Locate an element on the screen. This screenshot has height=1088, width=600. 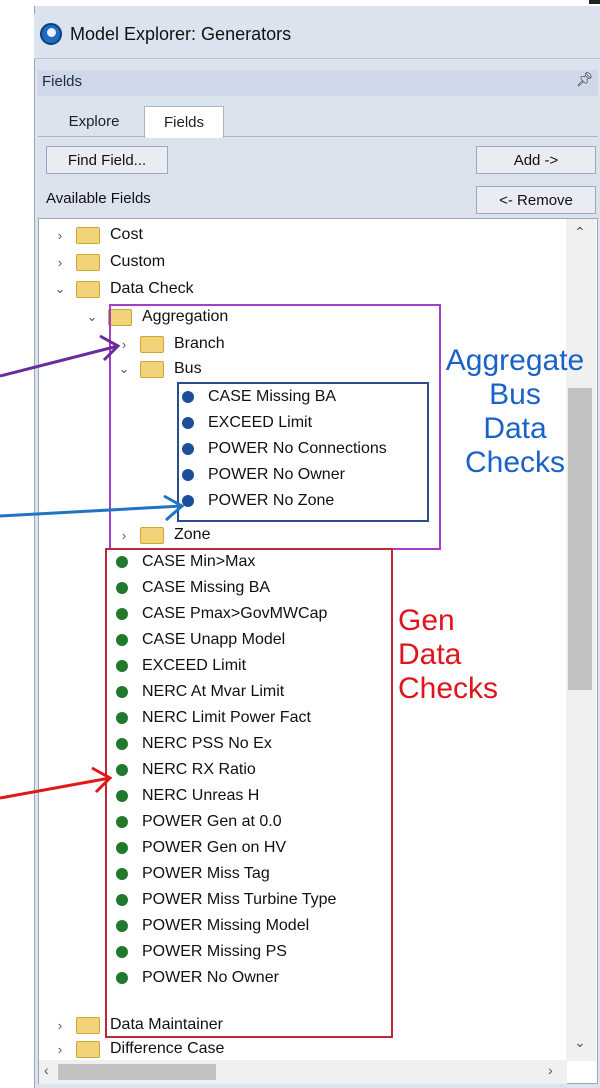
annotation-arrows is located at coordinates (92, 567).